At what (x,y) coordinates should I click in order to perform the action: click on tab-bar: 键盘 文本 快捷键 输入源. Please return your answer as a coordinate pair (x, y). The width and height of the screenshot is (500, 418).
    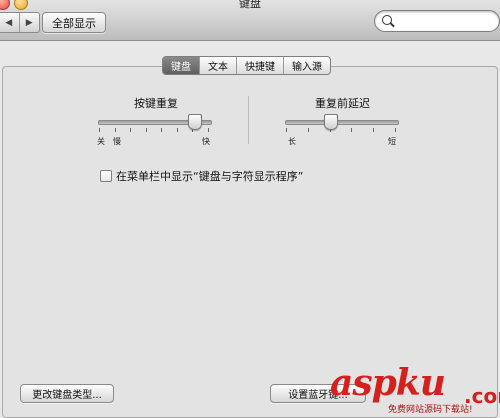
    Looking at the image, I should click on (246, 65).